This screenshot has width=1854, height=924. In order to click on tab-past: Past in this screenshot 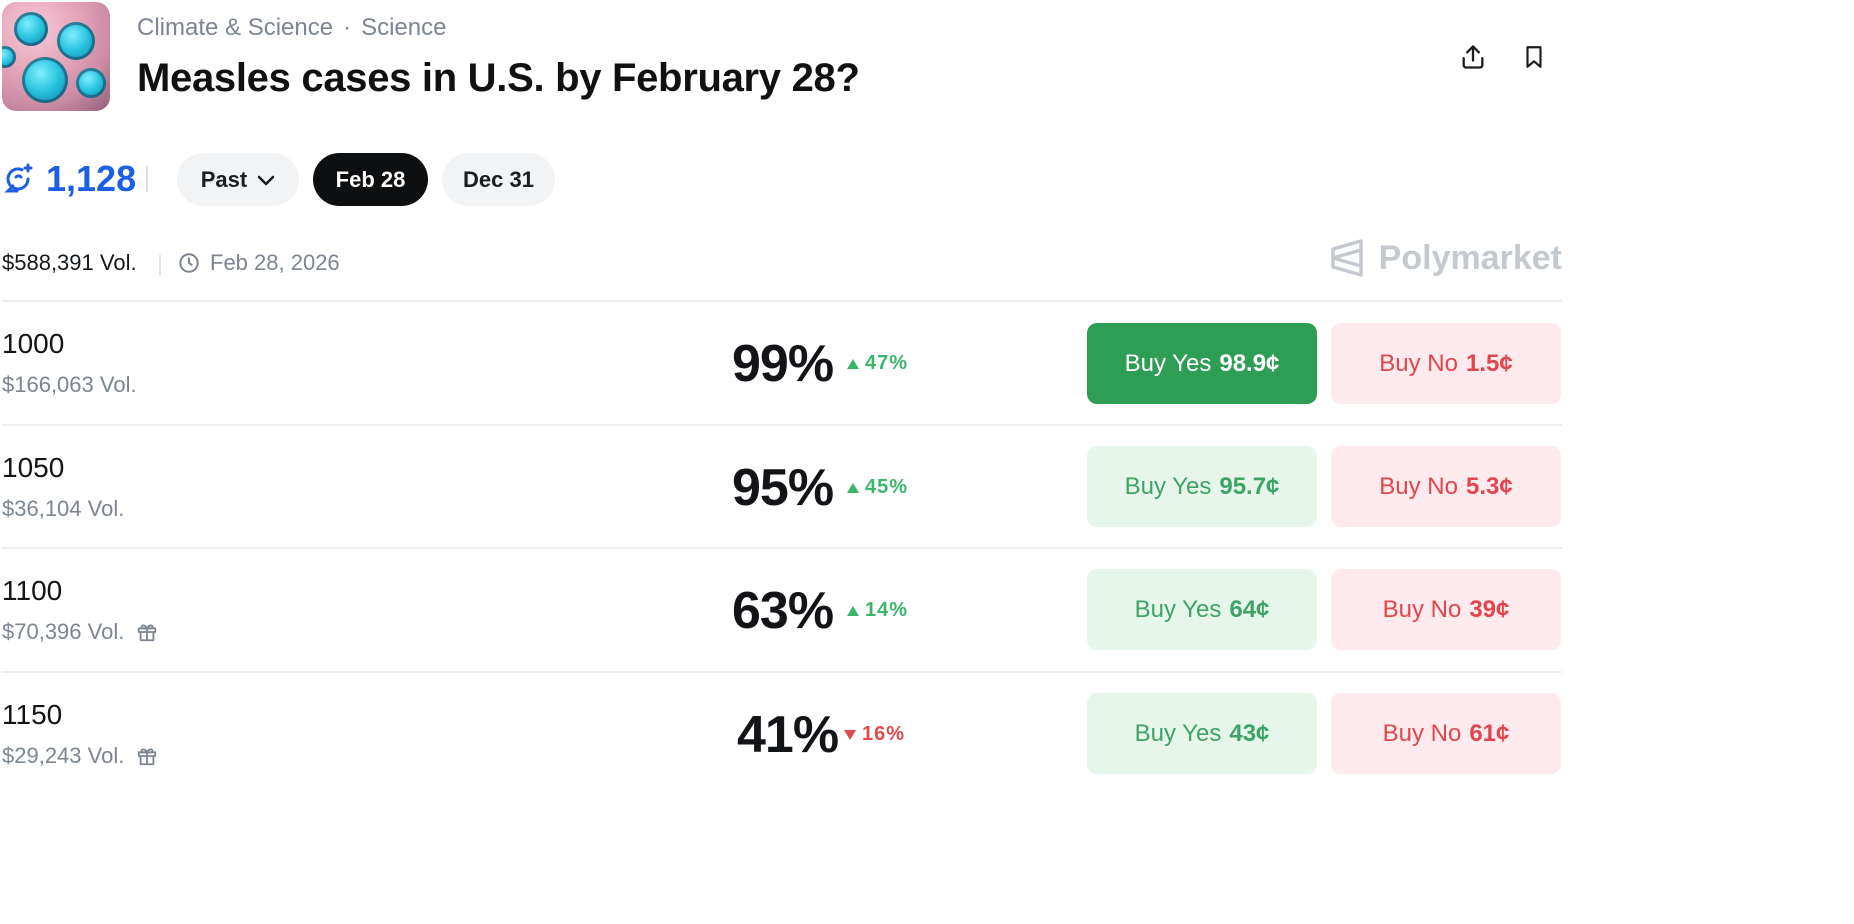, I will do `click(238, 179)`.